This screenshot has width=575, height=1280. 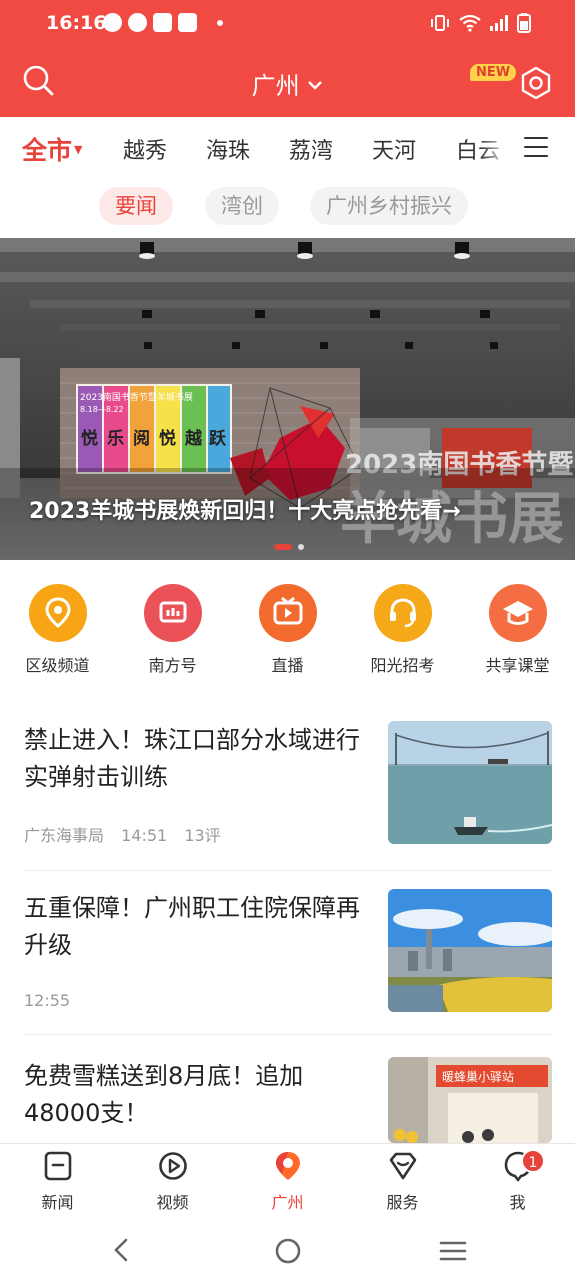 I want to click on news-icon, so click(x=57, y=1166).